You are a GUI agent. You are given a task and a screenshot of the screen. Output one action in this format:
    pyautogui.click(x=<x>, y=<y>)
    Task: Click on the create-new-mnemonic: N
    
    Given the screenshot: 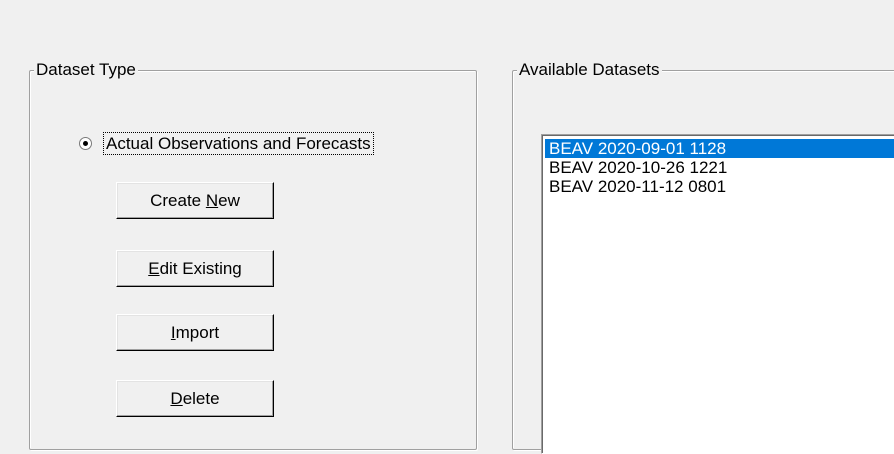 What is the action you would take?
    pyautogui.click(x=212, y=200)
    